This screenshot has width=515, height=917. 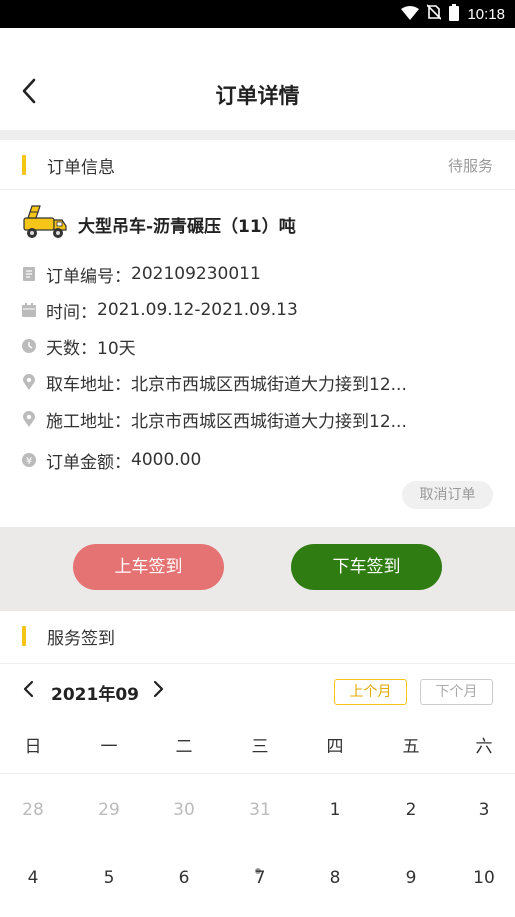 What do you see at coordinates (29, 310) in the screenshot?
I see `calendar-icon` at bounding box center [29, 310].